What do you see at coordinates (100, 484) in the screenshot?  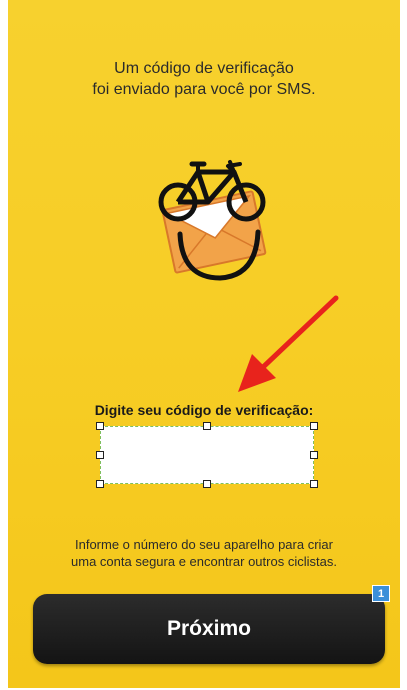 I see `resize-handle-bottom-left` at bounding box center [100, 484].